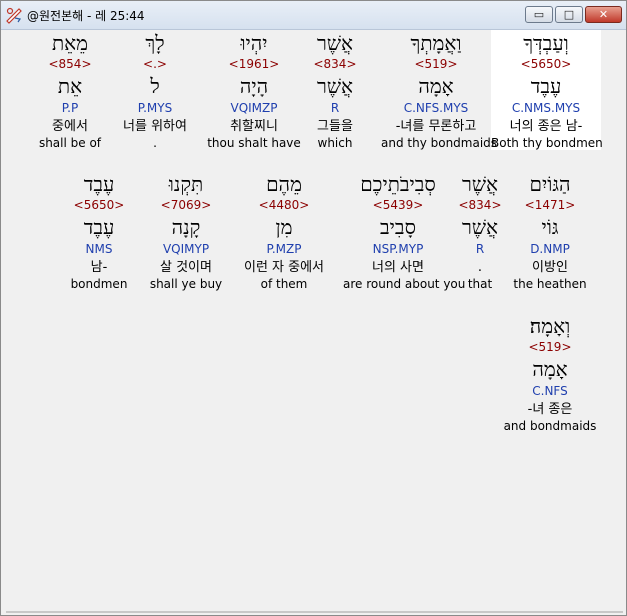 The height and width of the screenshot is (616, 627). What do you see at coordinates (70, 65) in the screenshot?
I see `strong-number: <854>` at bounding box center [70, 65].